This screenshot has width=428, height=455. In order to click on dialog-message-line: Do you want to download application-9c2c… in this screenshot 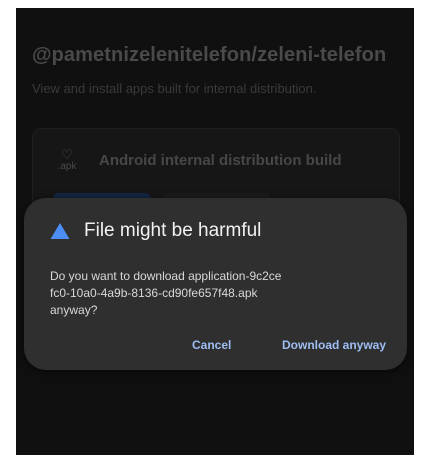, I will do `click(166, 276)`.